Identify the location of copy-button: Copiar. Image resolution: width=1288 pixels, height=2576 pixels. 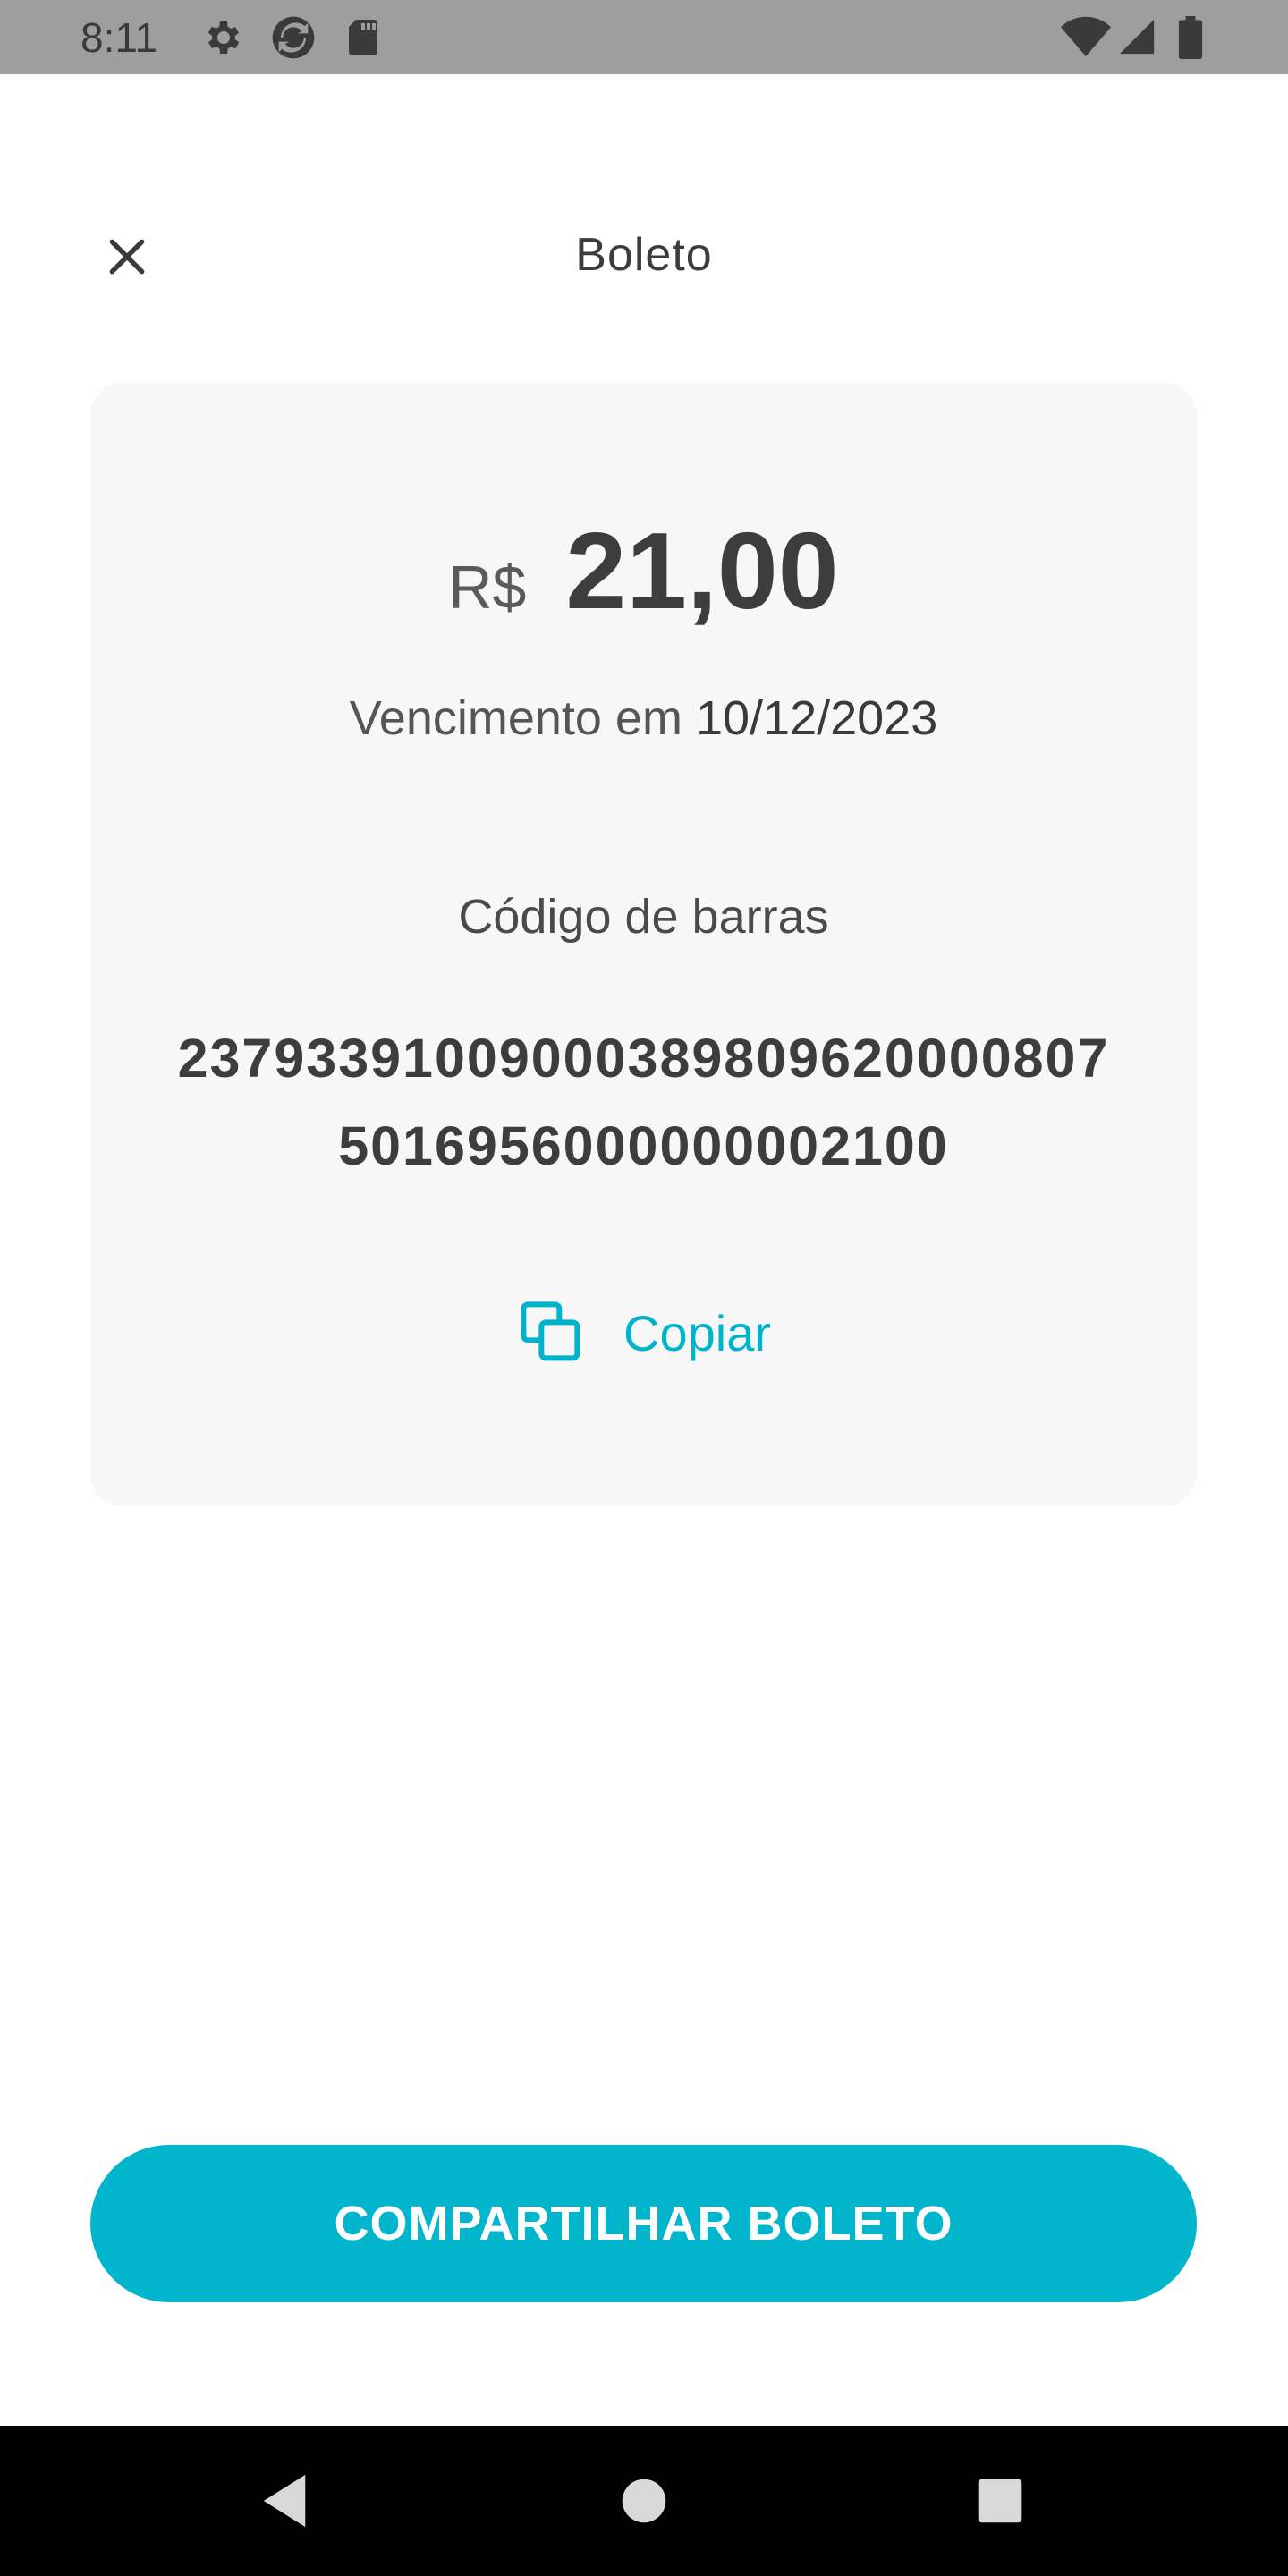
(643, 1332).